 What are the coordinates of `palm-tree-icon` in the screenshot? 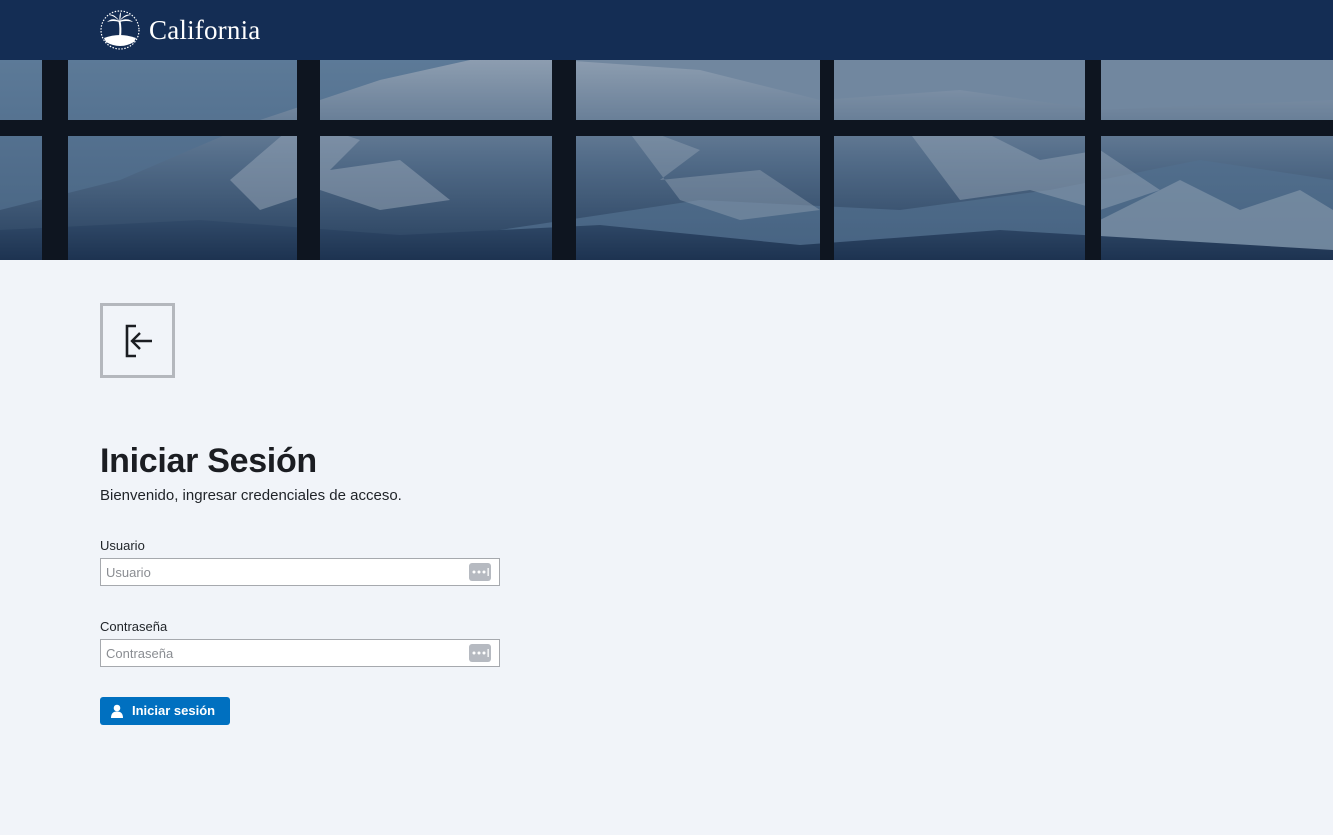 It's located at (120, 30).